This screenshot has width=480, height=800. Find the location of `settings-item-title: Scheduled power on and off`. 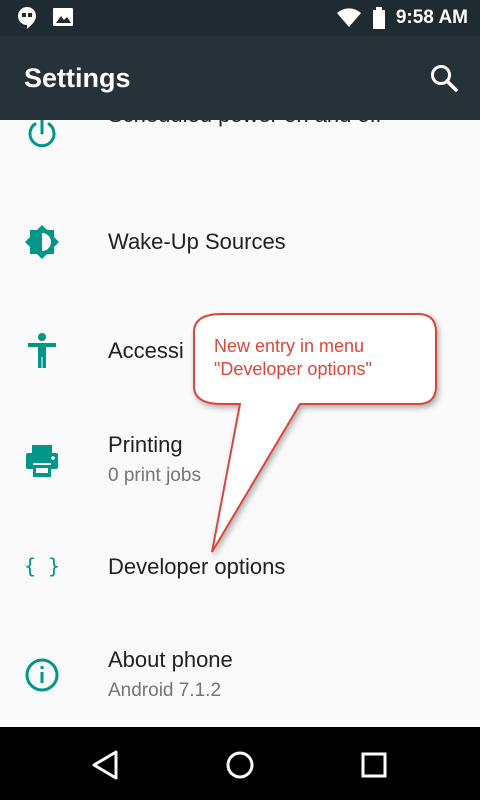

settings-item-title: Scheduled power on and off is located at coordinates (245, 124).